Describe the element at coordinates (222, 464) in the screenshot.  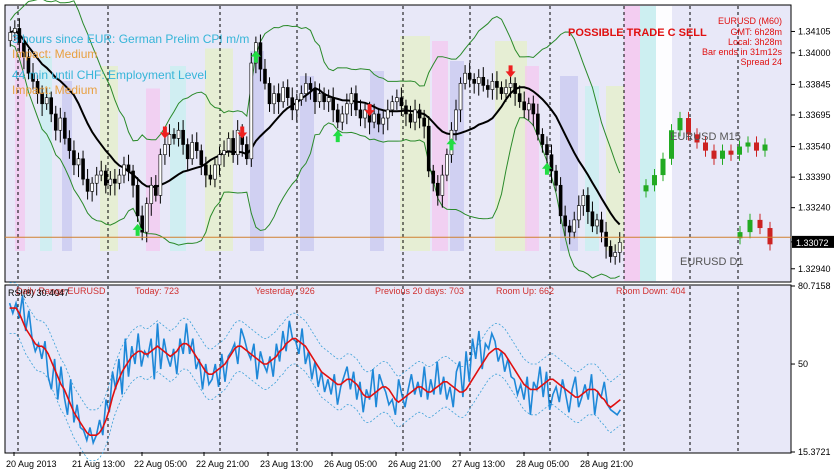
I see `time-label: 22 Aug 21:00` at that location.